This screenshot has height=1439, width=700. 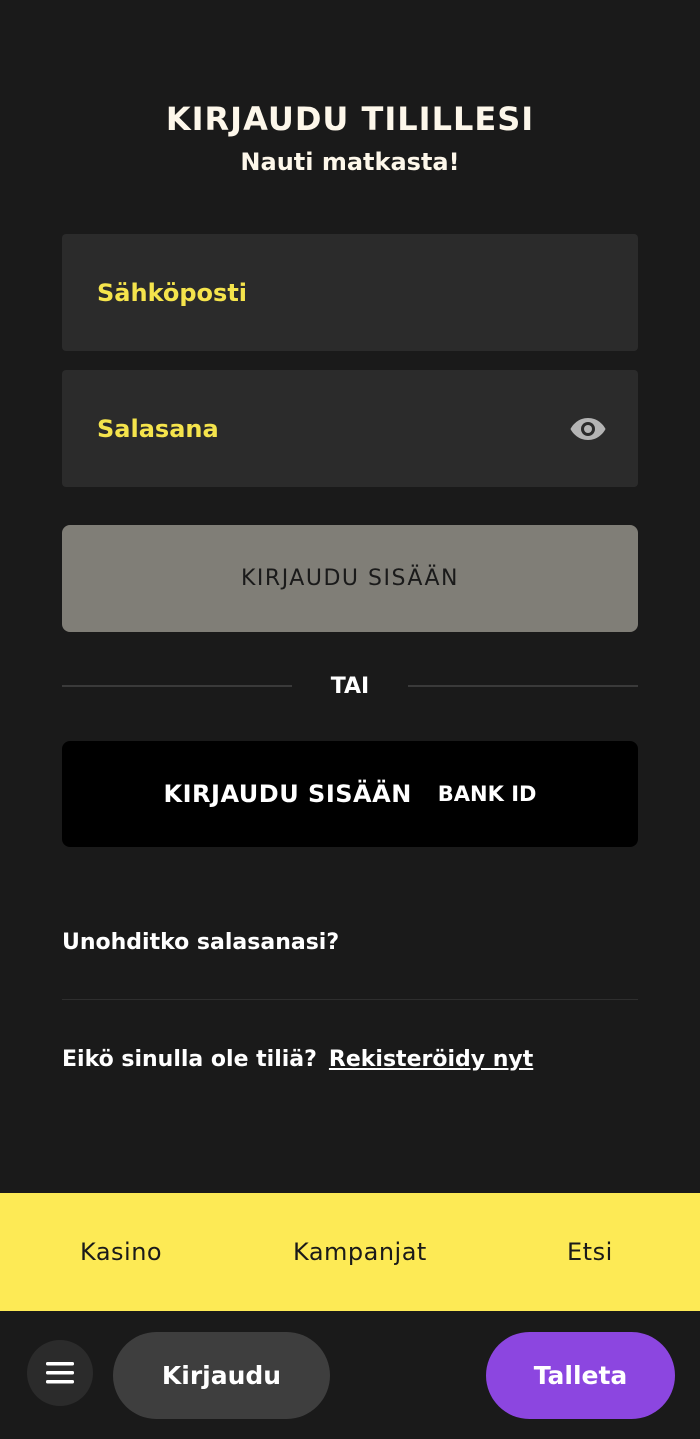 I want to click on no-account-text: Eikö sinulla ole tiliä?, so click(x=189, y=1059).